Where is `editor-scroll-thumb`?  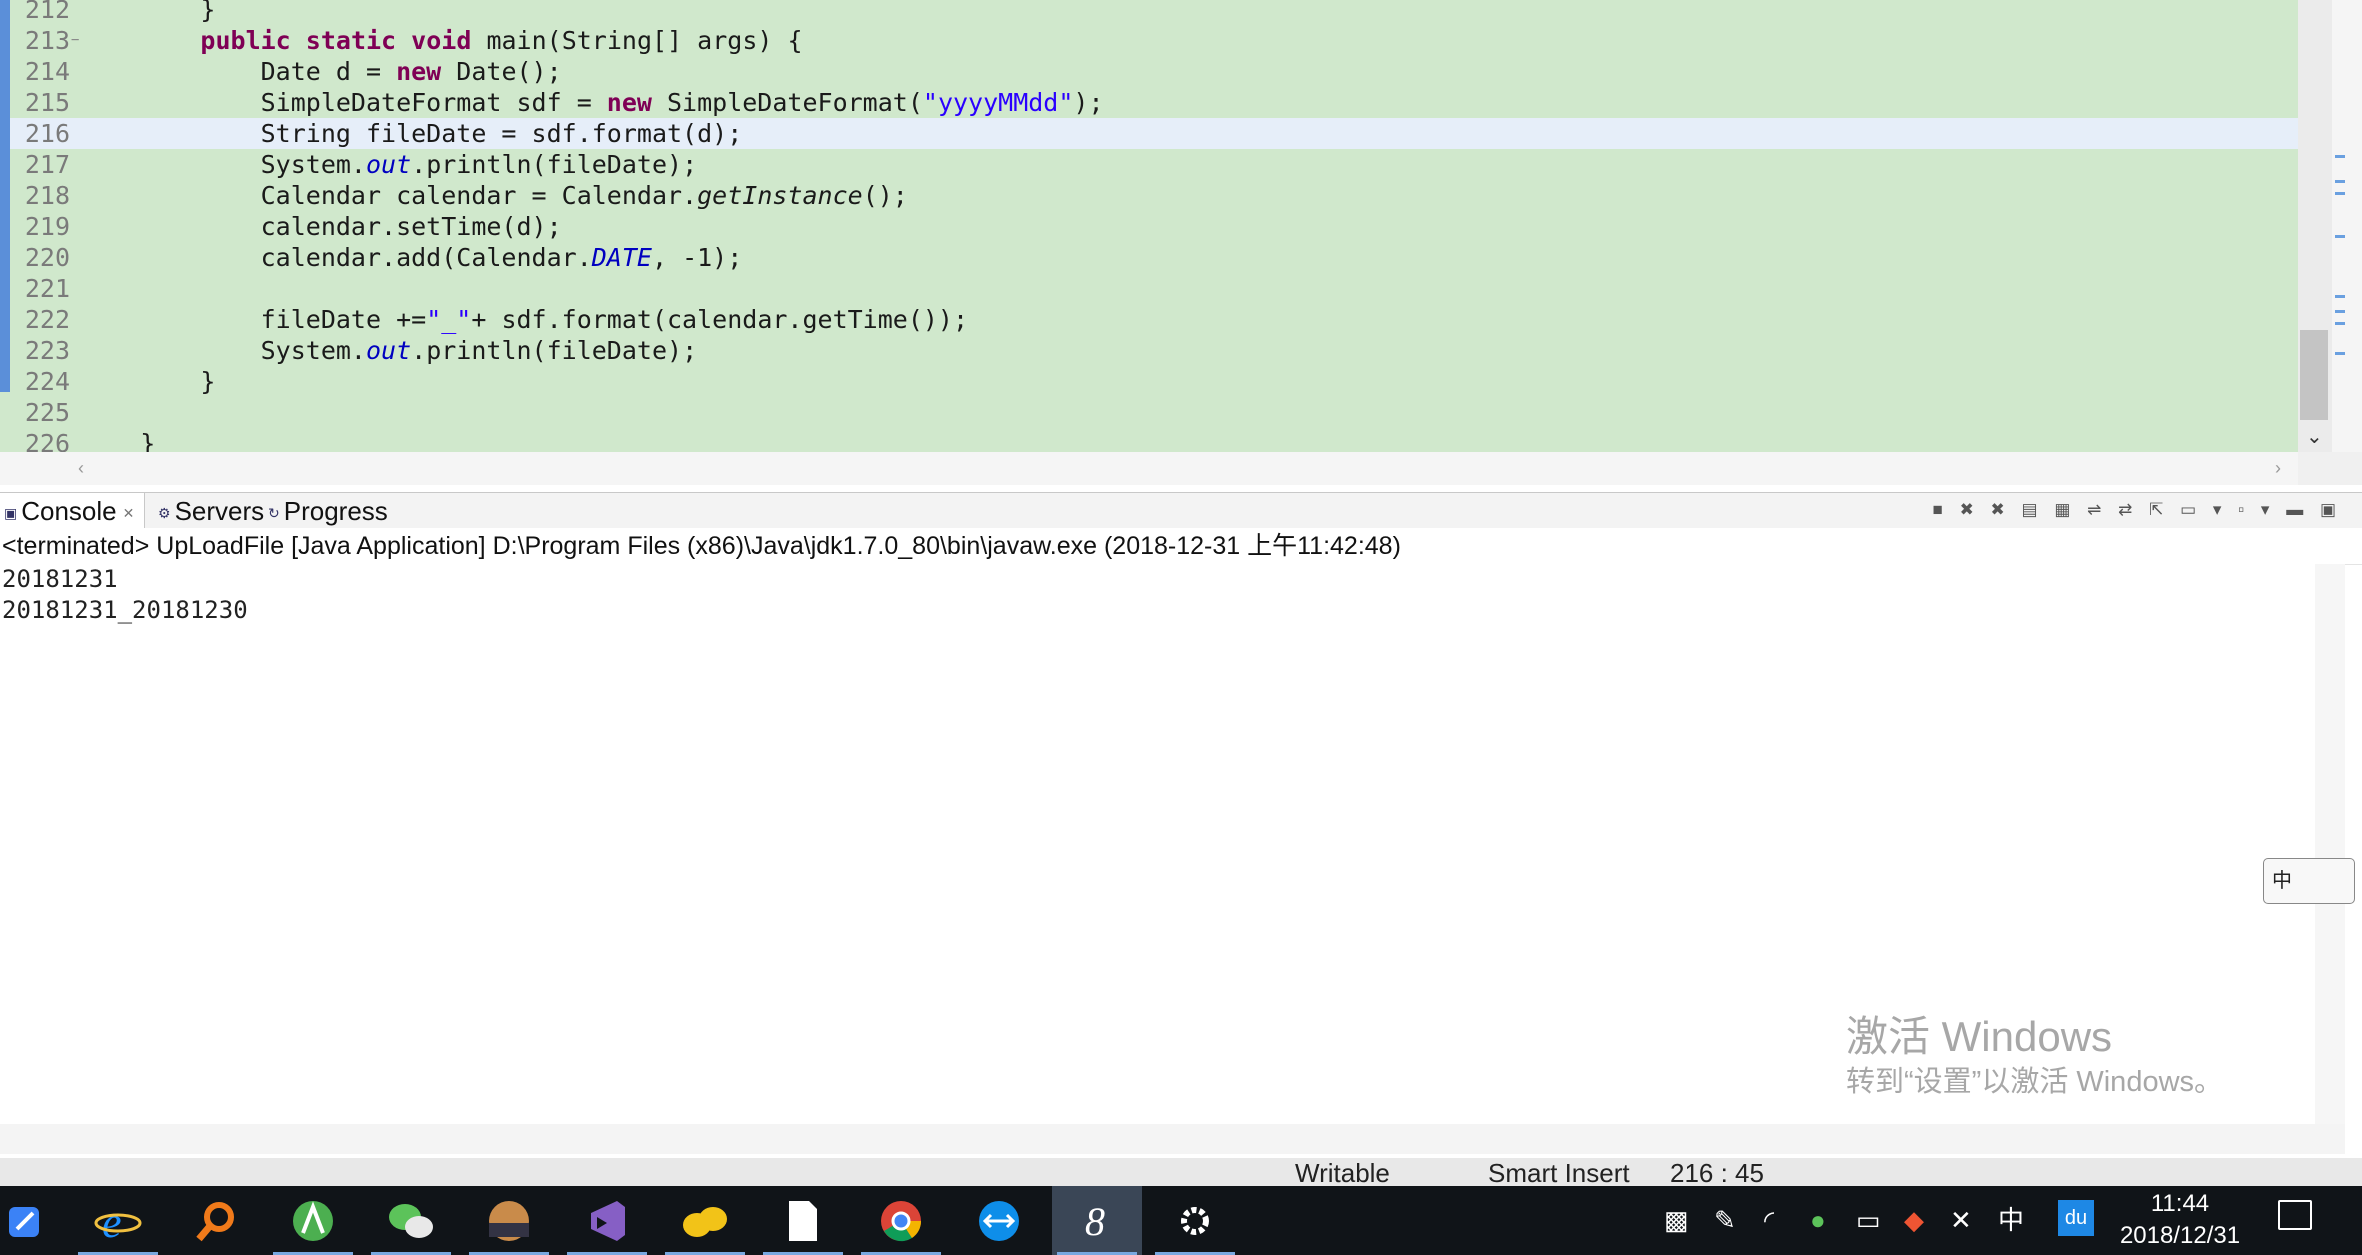
editor-scroll-thumb is located at coordinates (2314, 375).